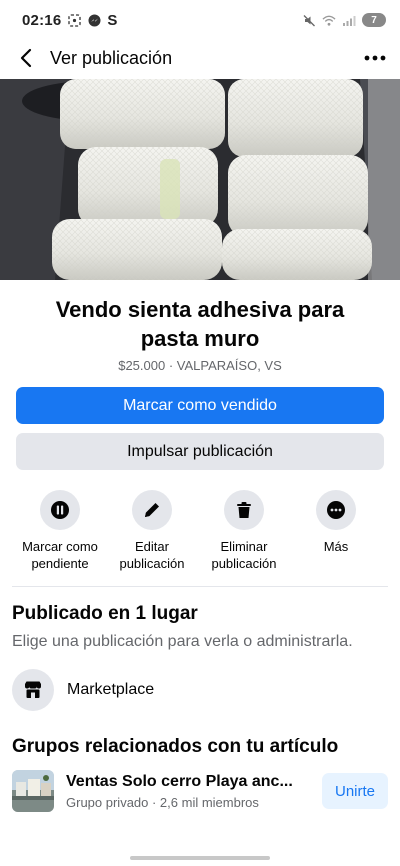 This screenshot has height=866, width=400. I want to click on listing-price-location: $25.000 · VALPARAÍSO, VS, so click(200, 365).